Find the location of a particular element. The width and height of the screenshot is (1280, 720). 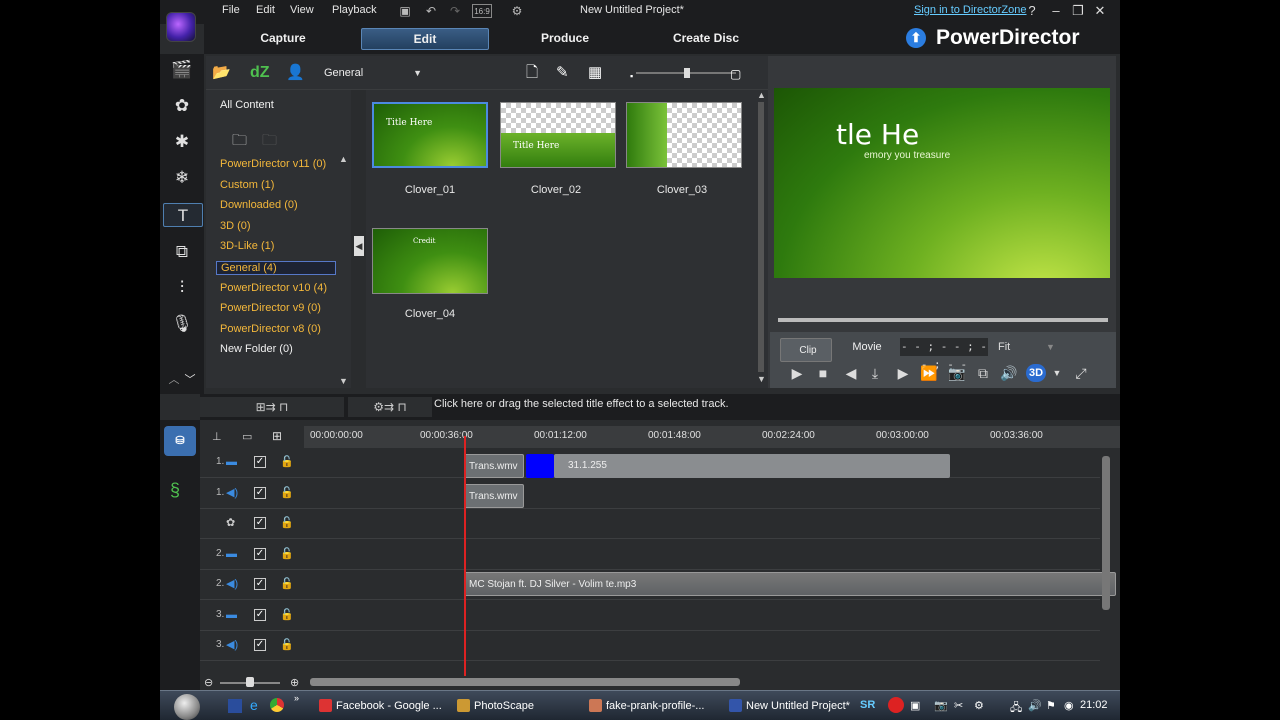

zoom-fit-dropdown: Fit ▼ is located at coordinates (1028, 347).